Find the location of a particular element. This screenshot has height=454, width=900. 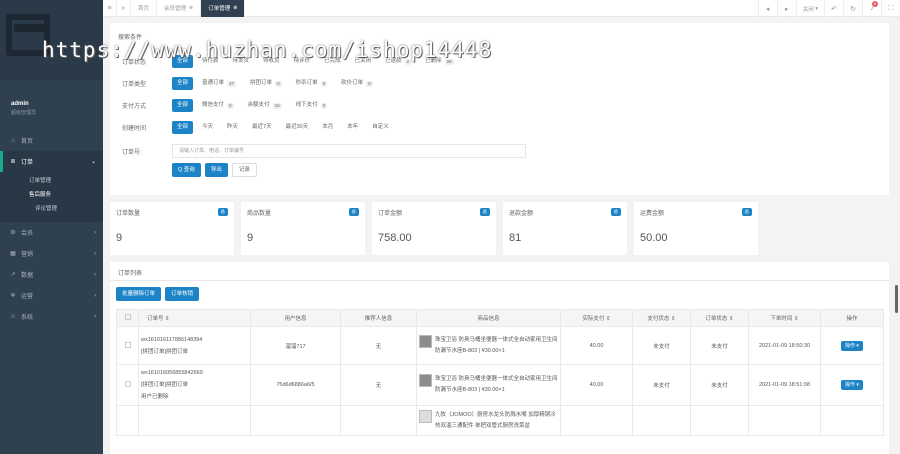

filter-option: 昨天 is located at coordinates (232, 127).